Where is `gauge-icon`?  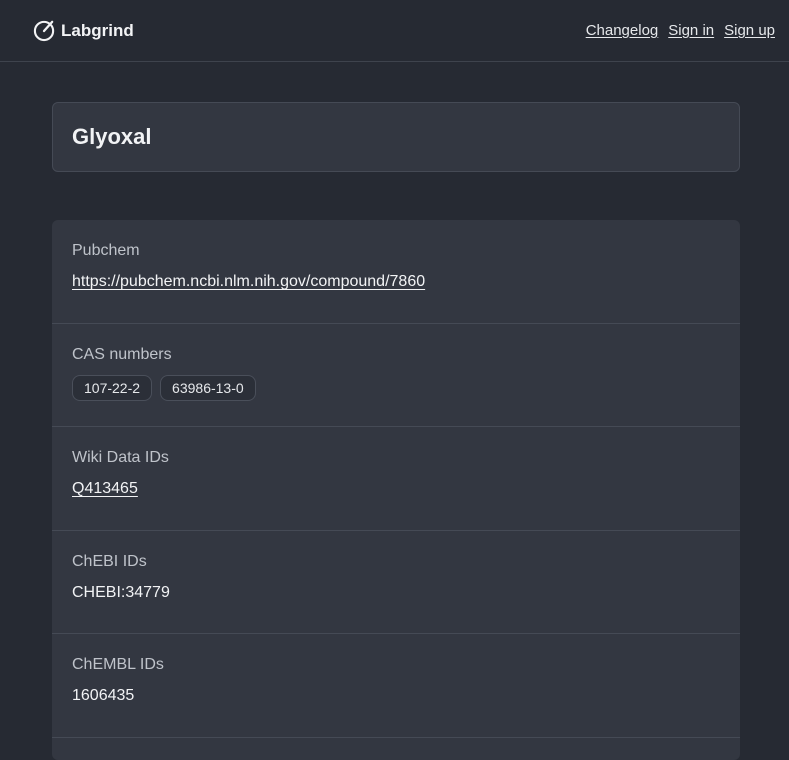 gauge-icon is located at coordinates (44, 31).